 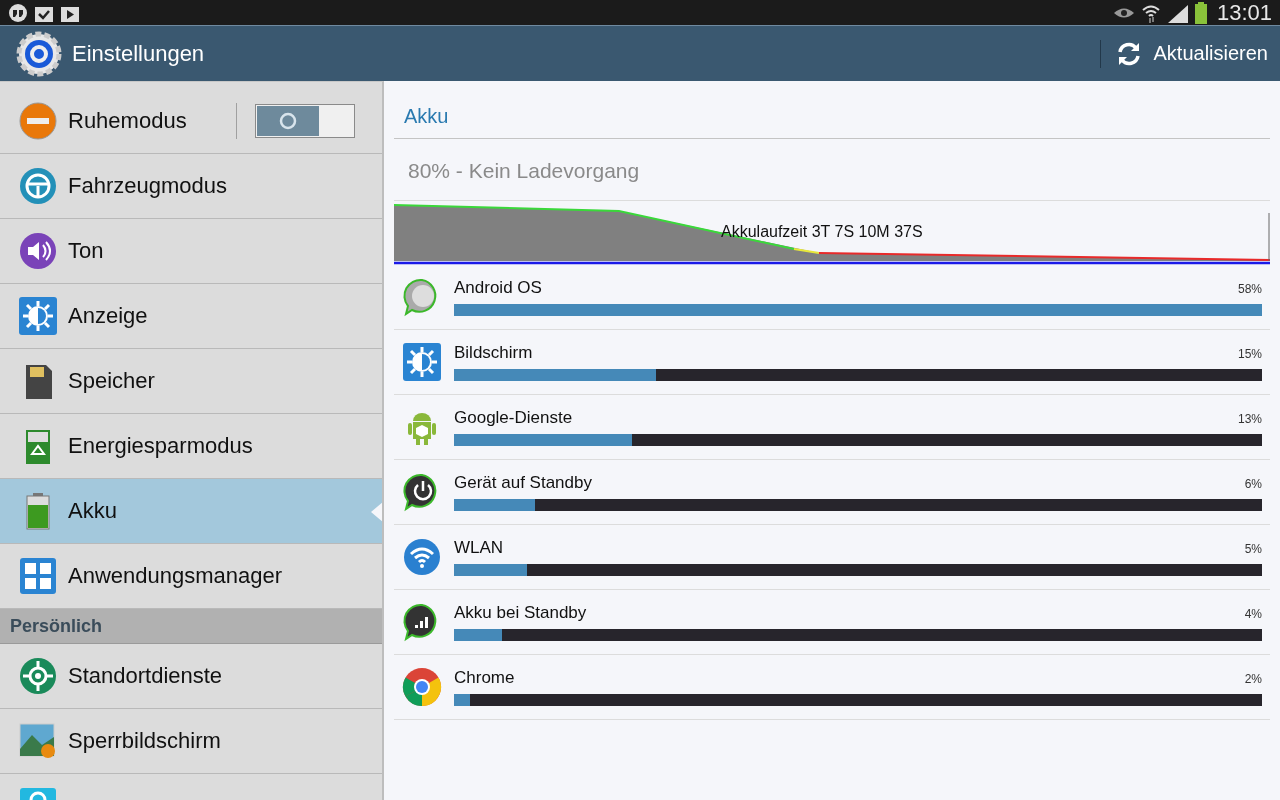 I want to click on settings-item: Fahrzeugmodus, so click(x=191, y=186).